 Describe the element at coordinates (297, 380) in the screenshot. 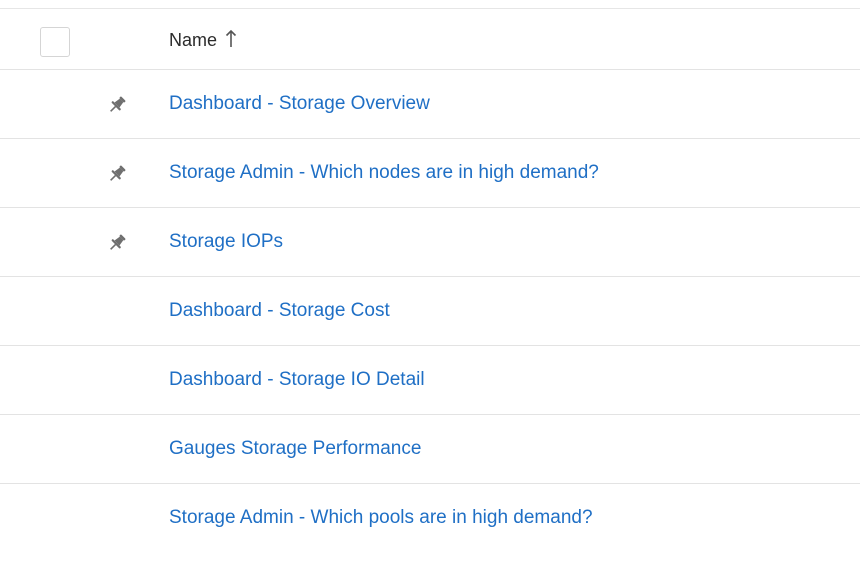

I see `dashboard-link: Dashboard - Storage IO Detail` at that location.